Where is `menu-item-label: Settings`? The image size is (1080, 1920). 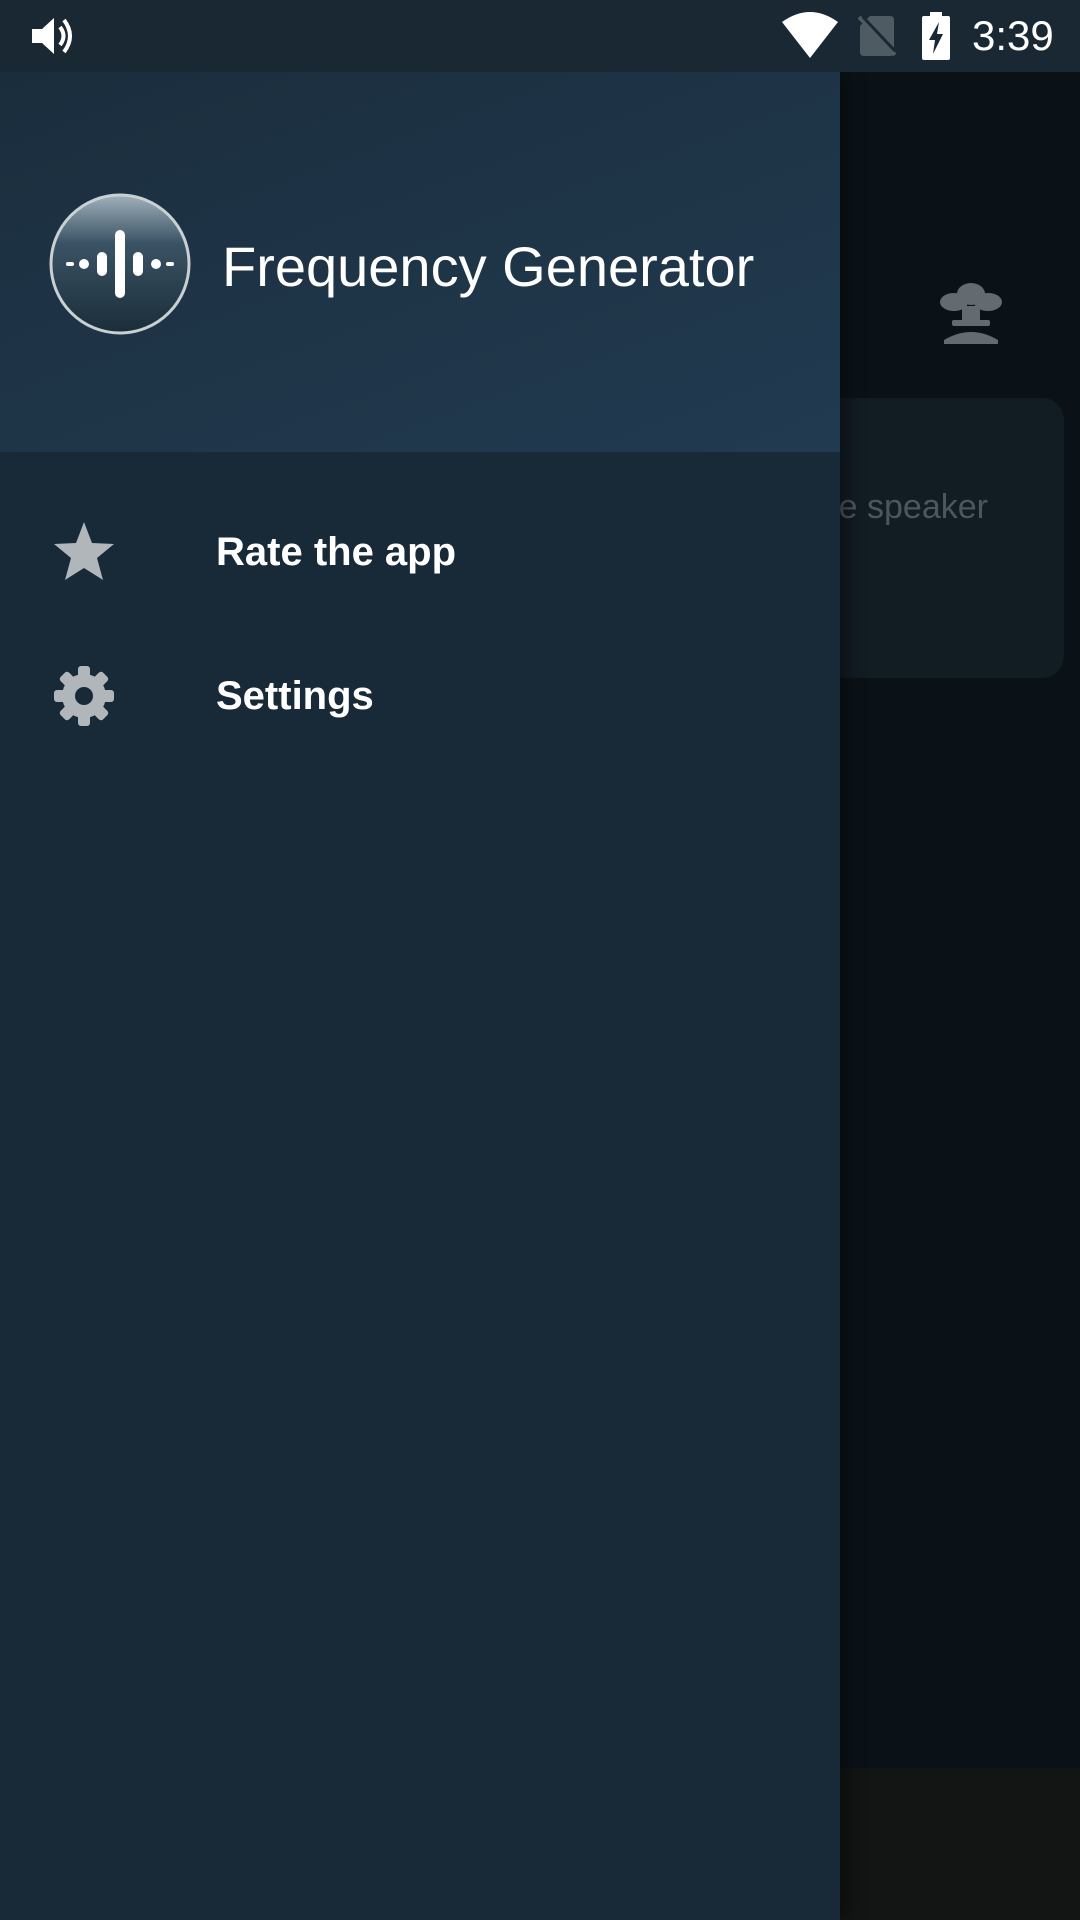 menu-item-label: Settings is located at coordinates (295, 696).